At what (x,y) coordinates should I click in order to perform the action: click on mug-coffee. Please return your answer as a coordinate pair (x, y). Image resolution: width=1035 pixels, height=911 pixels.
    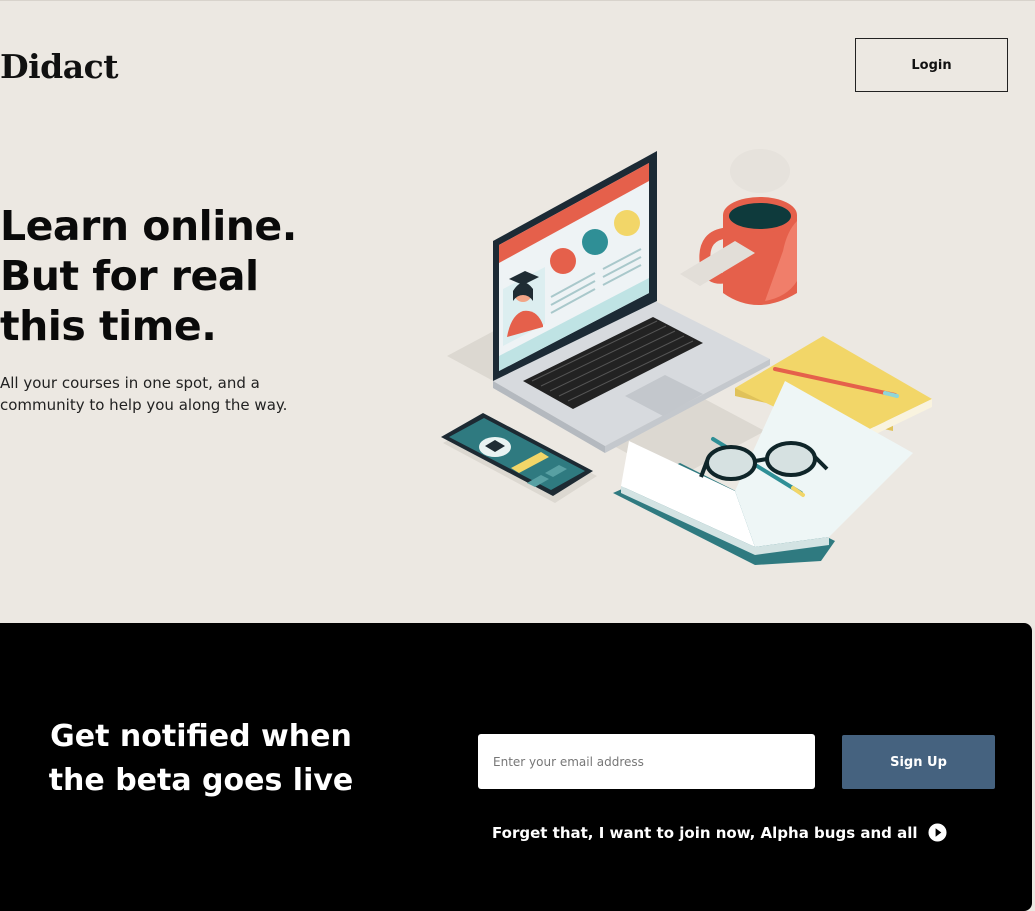
    Looking at the image, I should click on (760, 216).